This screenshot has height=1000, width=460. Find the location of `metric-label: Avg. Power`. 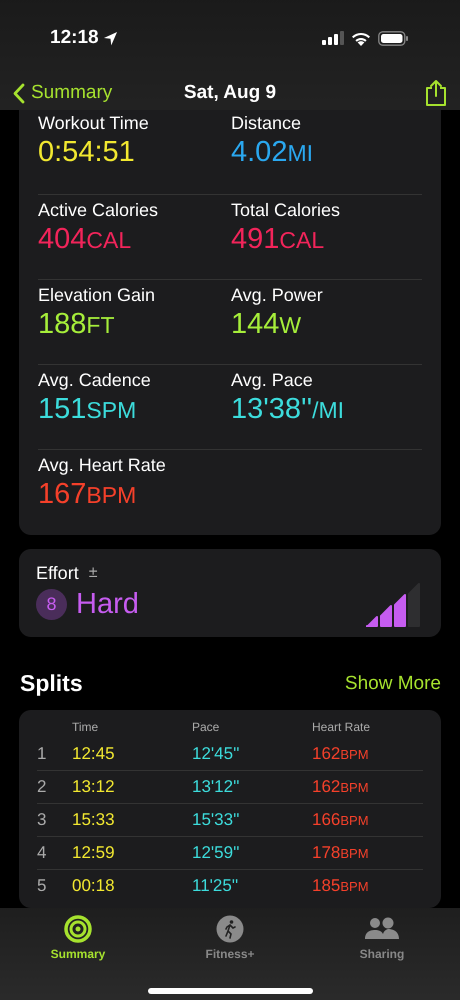

metric-label: Avg. Power is located at coordinates (277, 295).